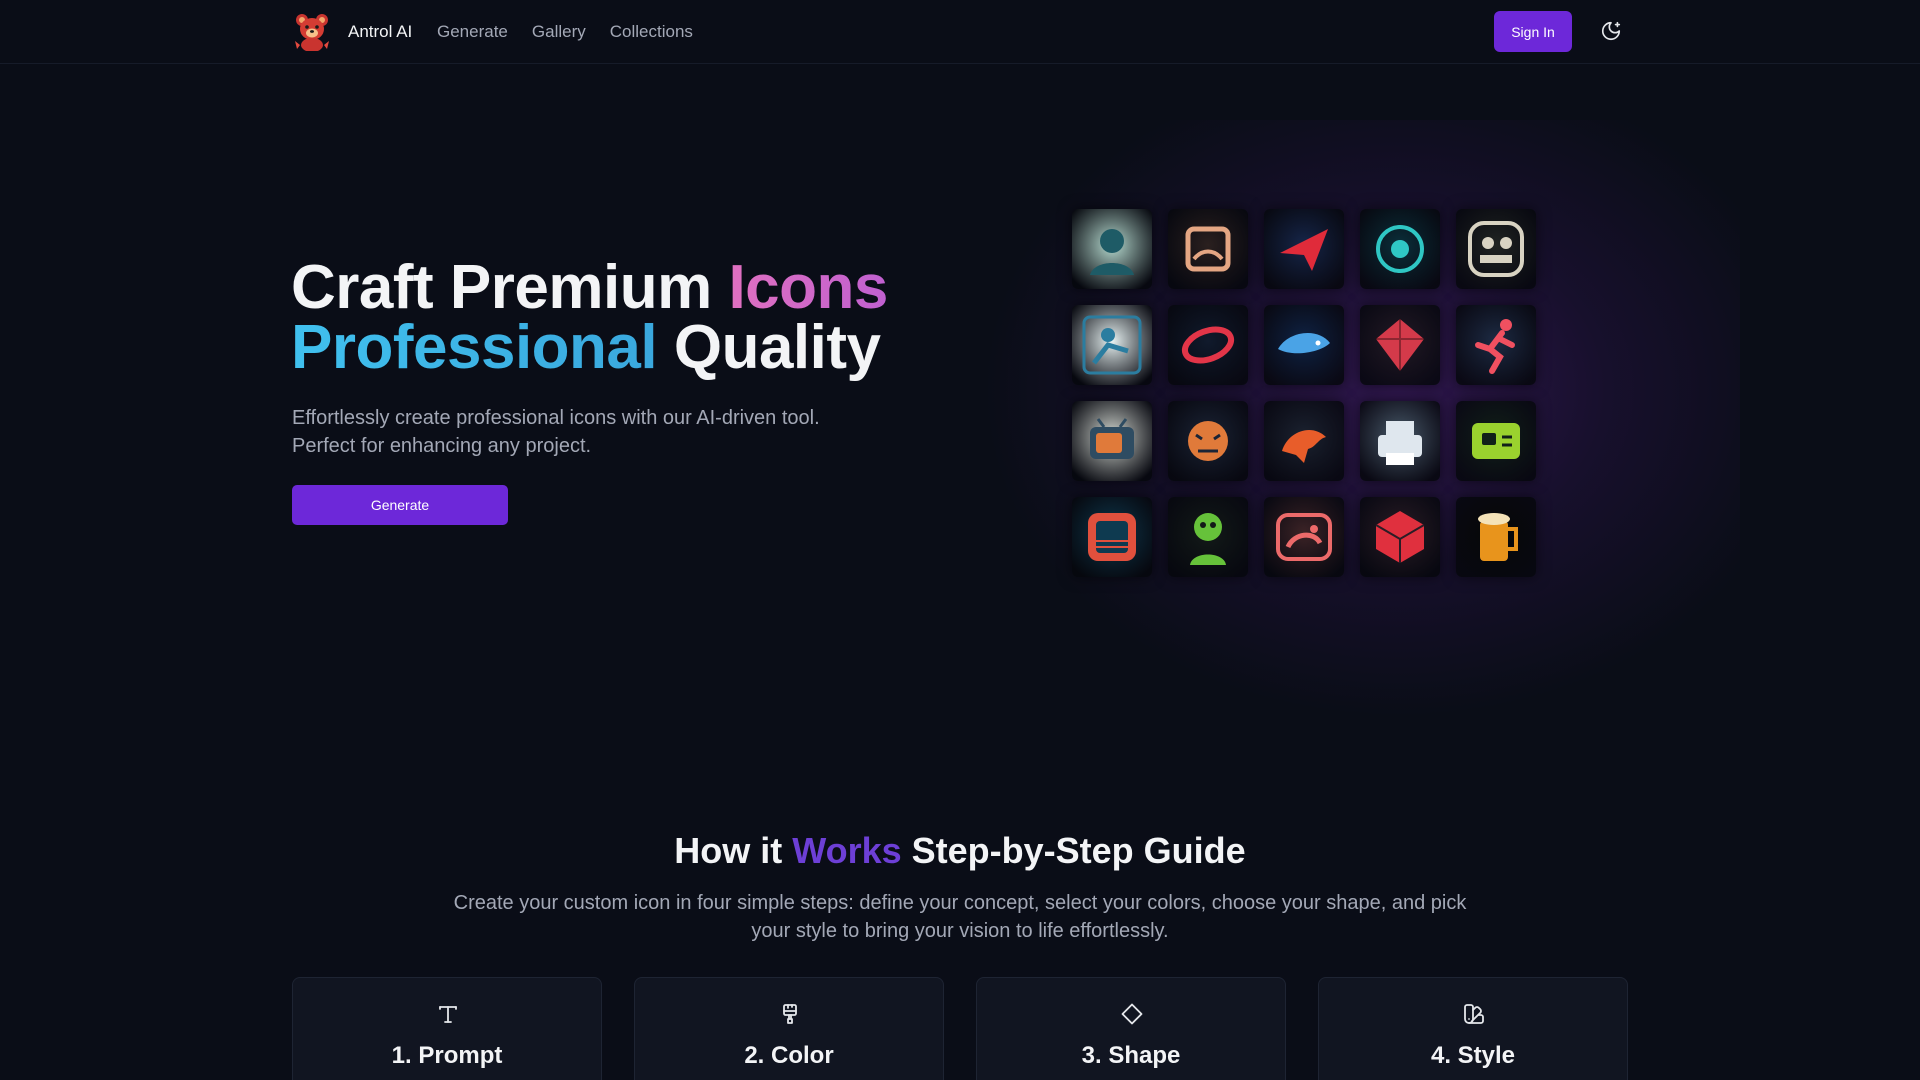 Image resolution: width=1920 pixels, height=1080 pixels. I want to click on hero-title: Craft Premium Icons Professional Quality, so click(631, 318).